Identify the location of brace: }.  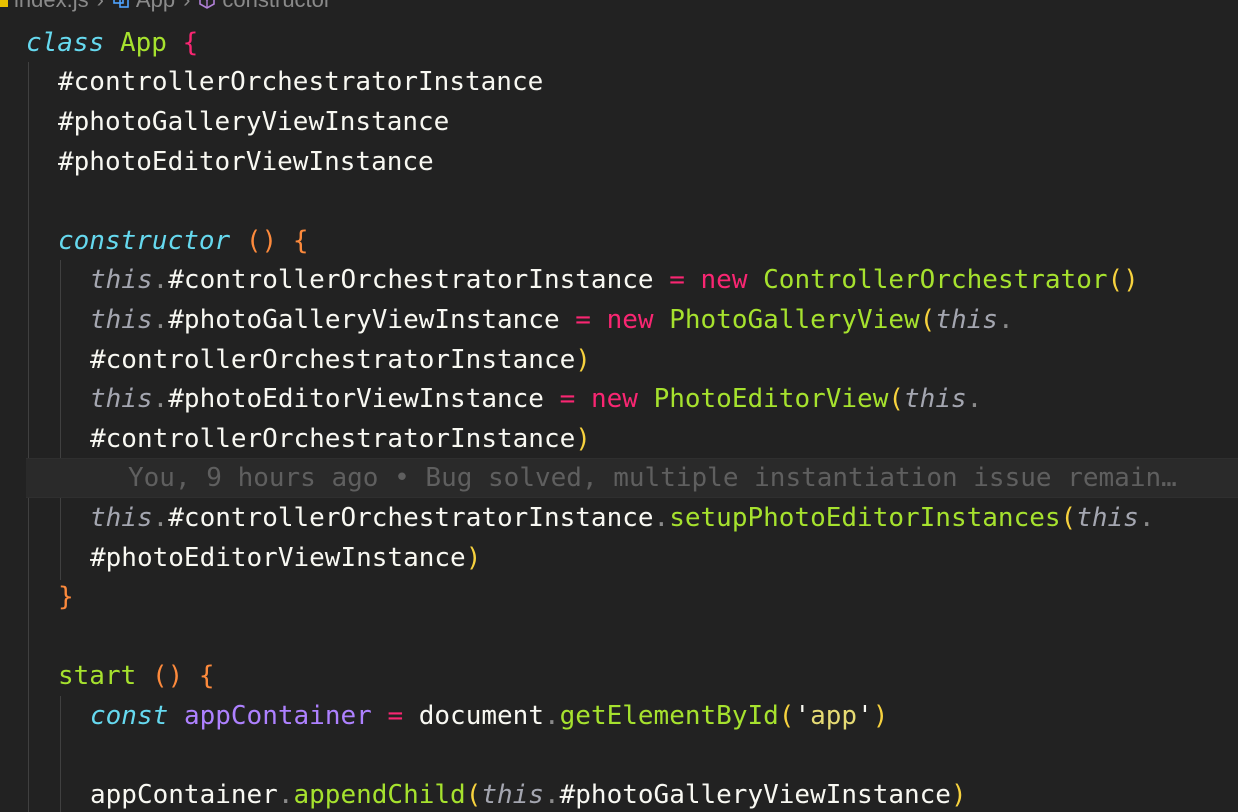
(66, 597).